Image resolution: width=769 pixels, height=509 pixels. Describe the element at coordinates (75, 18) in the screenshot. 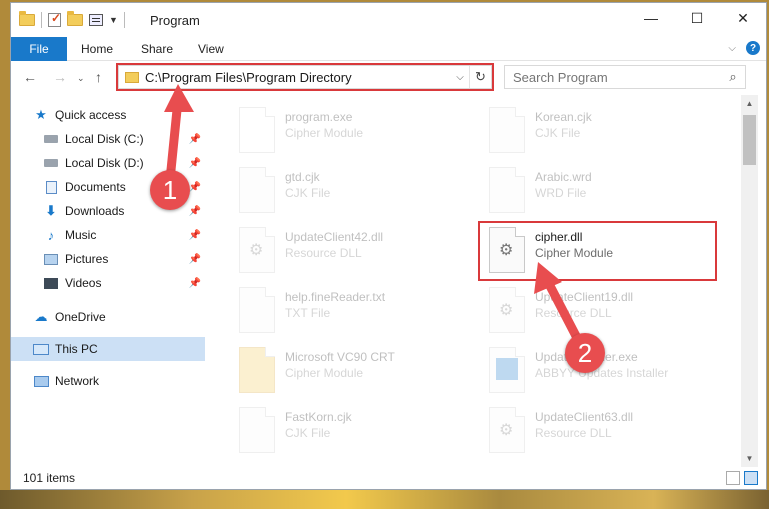

I see `new-folder-icon` at that location.